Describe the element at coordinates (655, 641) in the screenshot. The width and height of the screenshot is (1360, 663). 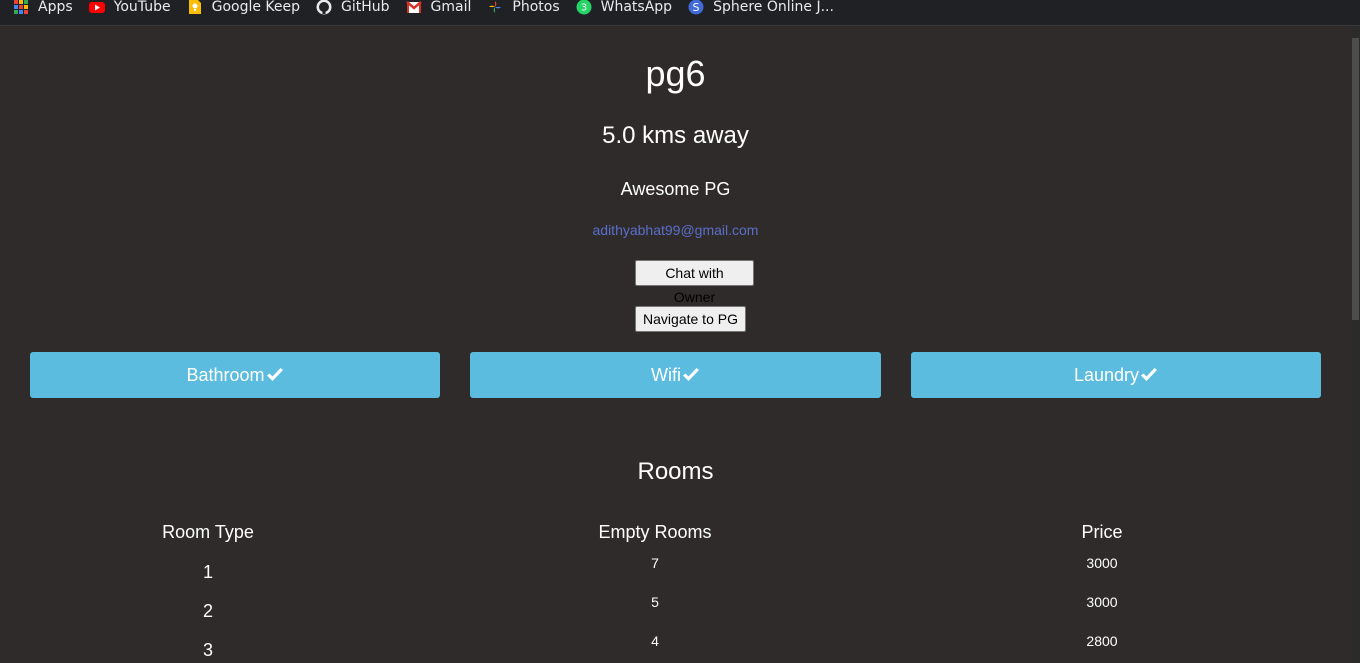
I see `empty-rooms-cell: 4` at that location.